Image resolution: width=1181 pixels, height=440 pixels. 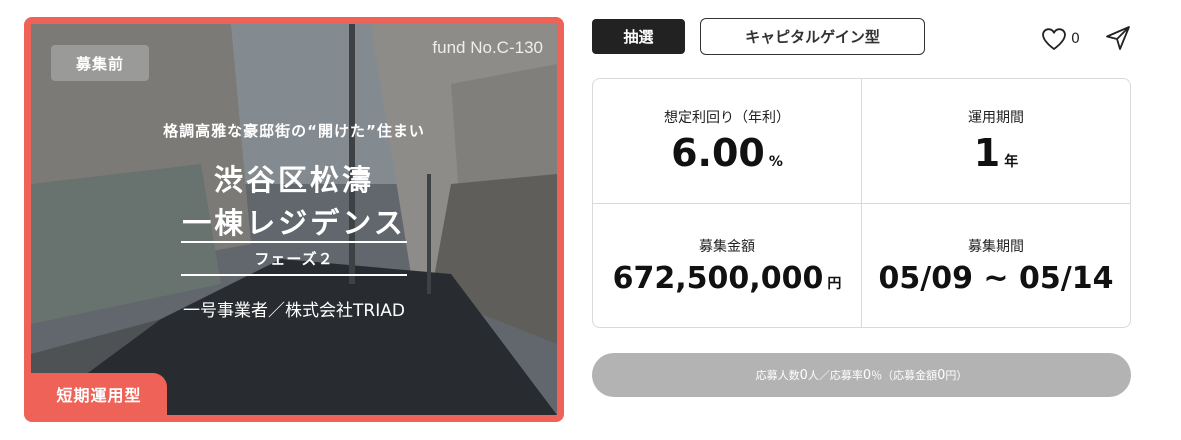 I want to click on period-value-row: 1年, so click(x=996, y=153).